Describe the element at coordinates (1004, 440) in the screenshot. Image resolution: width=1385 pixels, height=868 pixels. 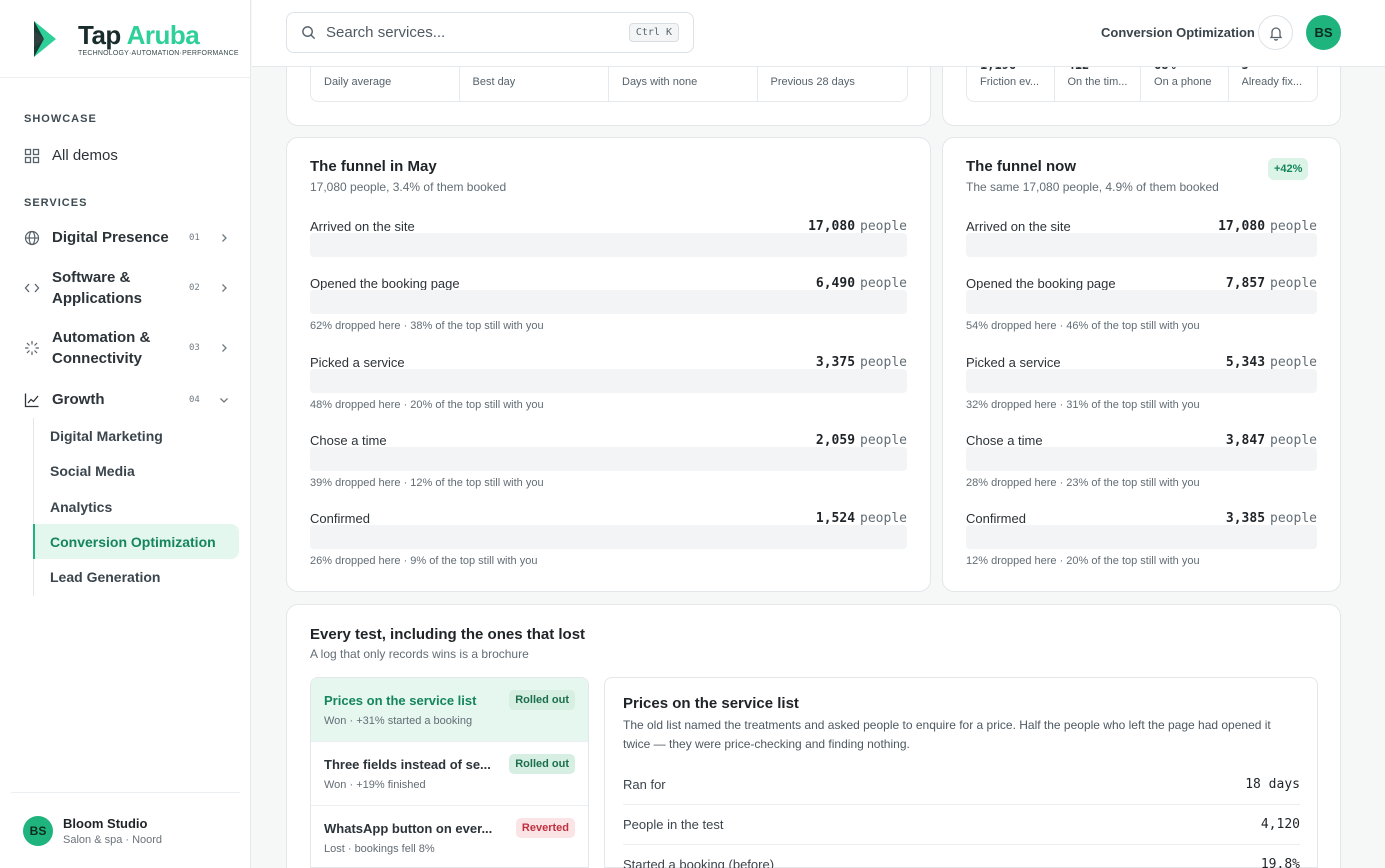
I see `stage-name: Chose a time` at that location.